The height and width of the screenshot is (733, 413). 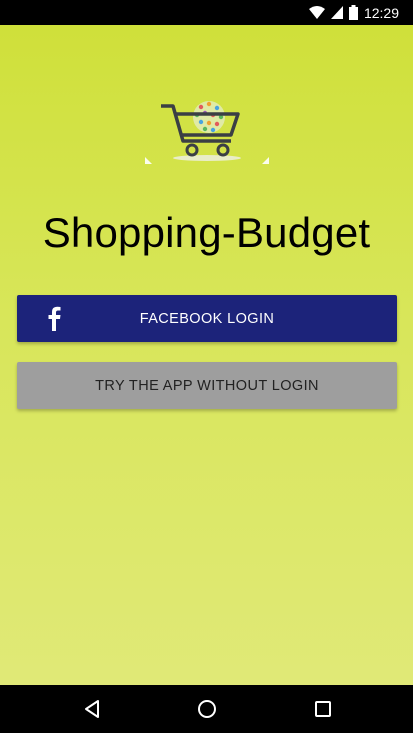 What do you see at coordinates (206, 232) in the screenshot?
I see `app-title: Shopping-Budget` at bounding box center [206, 232].